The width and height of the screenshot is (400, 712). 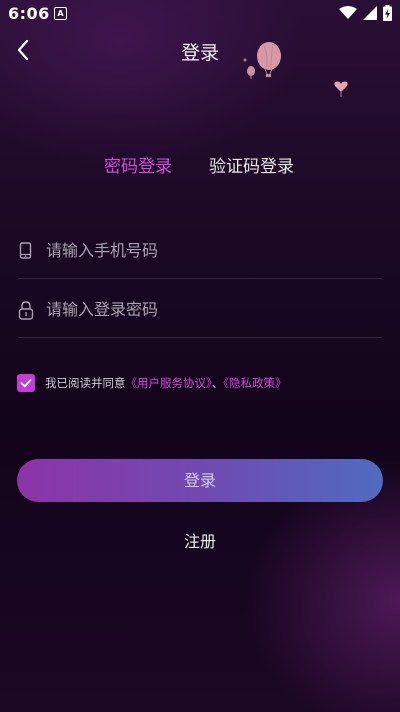 I want to click on checkmark-icon, so click(x=26, y=383).